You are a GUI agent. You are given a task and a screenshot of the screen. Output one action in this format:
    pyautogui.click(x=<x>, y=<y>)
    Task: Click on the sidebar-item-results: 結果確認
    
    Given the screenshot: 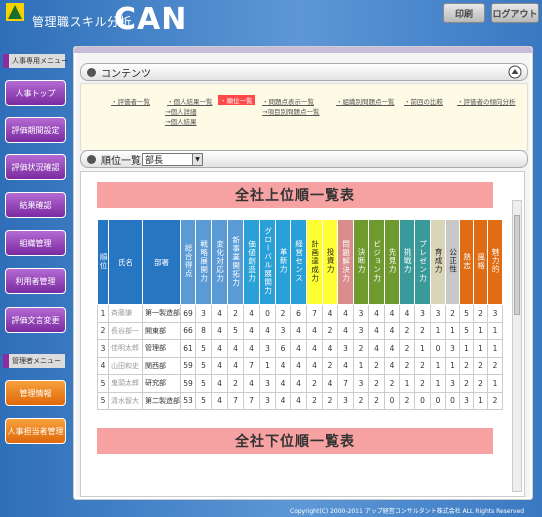 What is the action you would take?
    pyautogui.click(x=35, y=205)
    